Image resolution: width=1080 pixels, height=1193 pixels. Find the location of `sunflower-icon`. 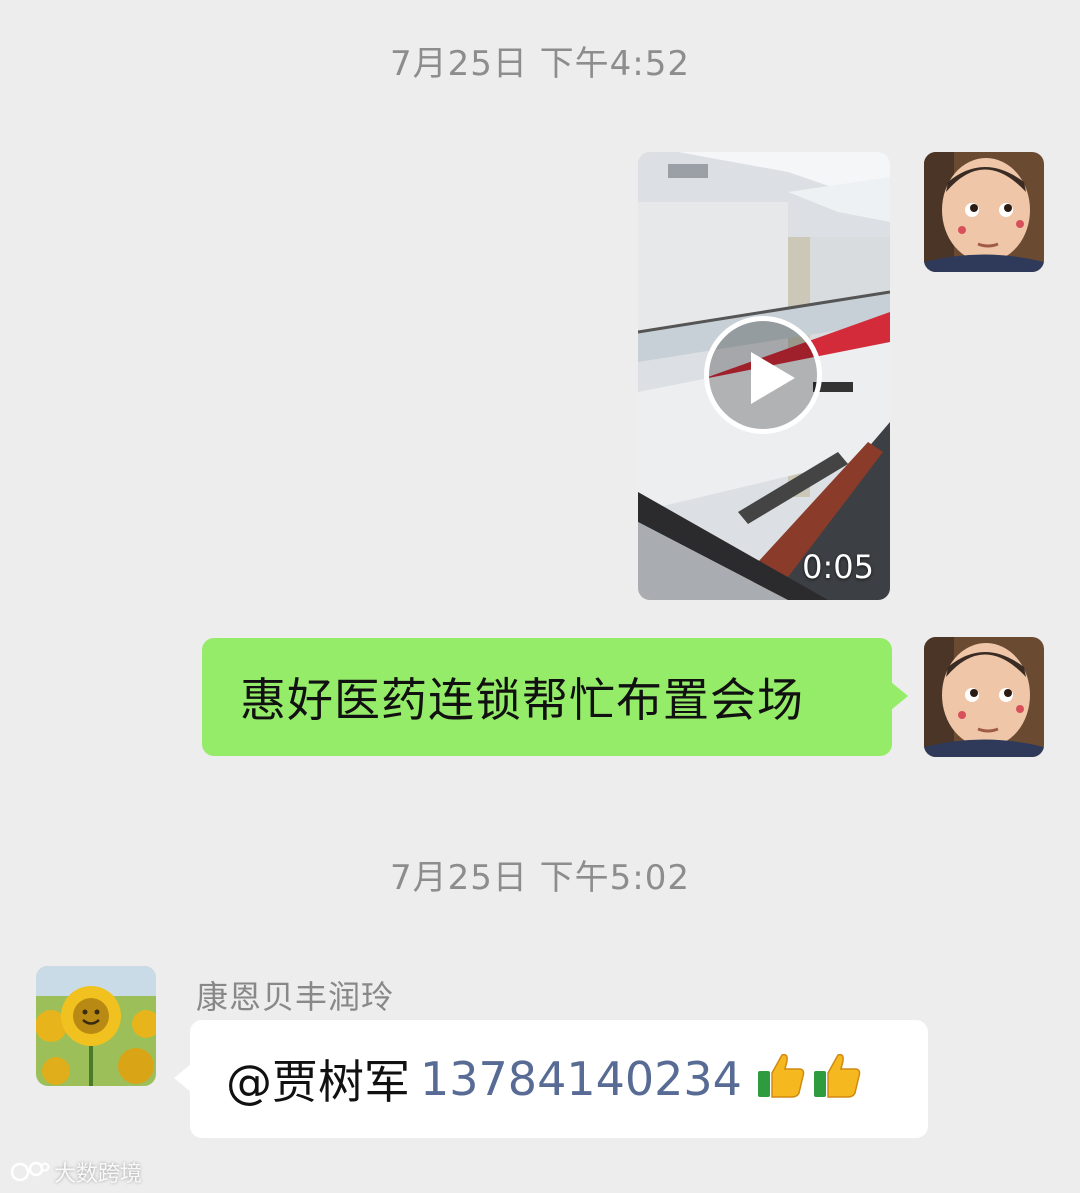

sunflower-icon is located at coordinates (96, 1026).